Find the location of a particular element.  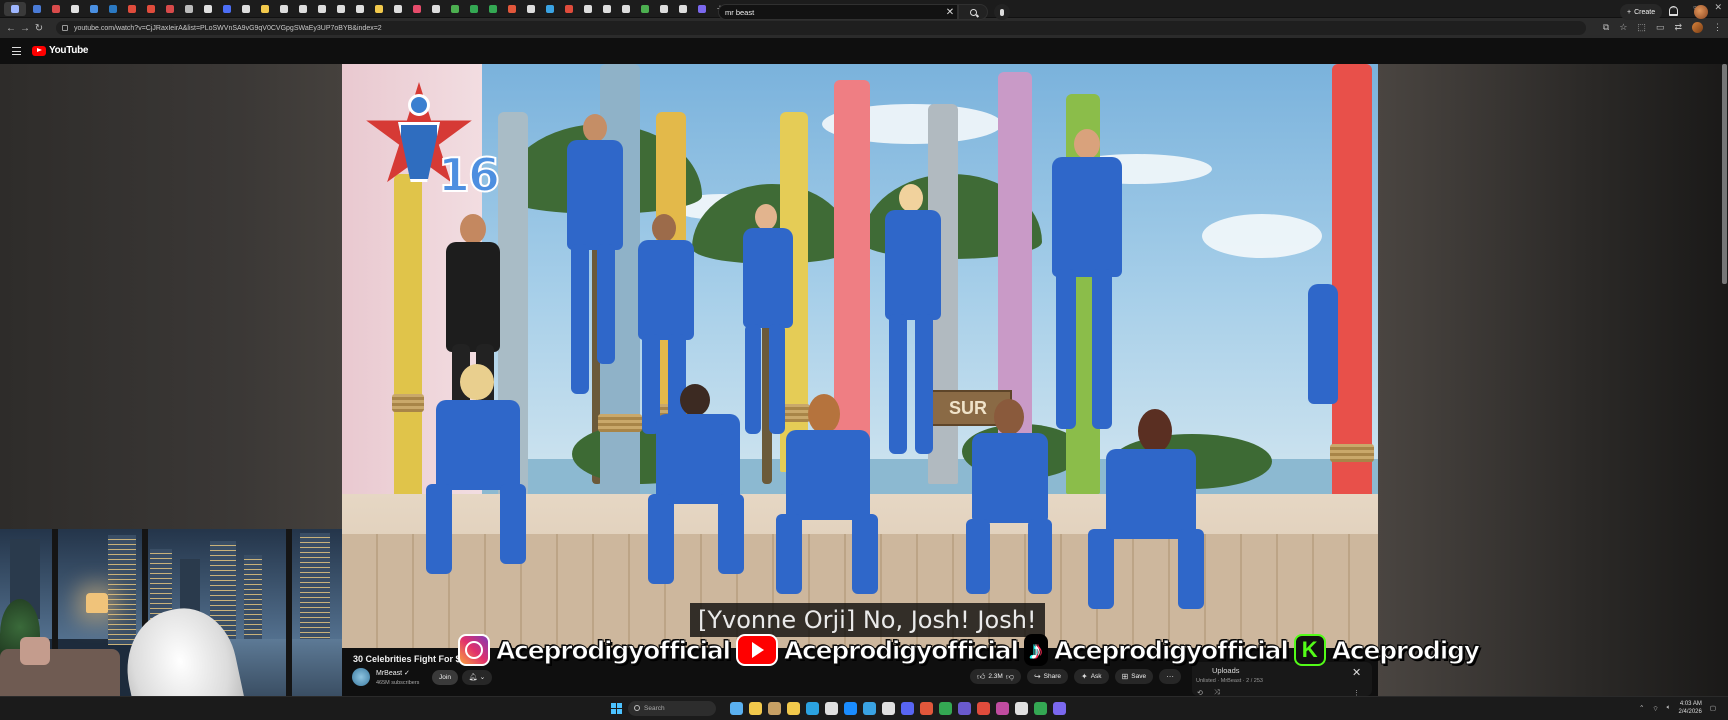

sidebar-icon: ▭ is located at coordinates (1660, 27).